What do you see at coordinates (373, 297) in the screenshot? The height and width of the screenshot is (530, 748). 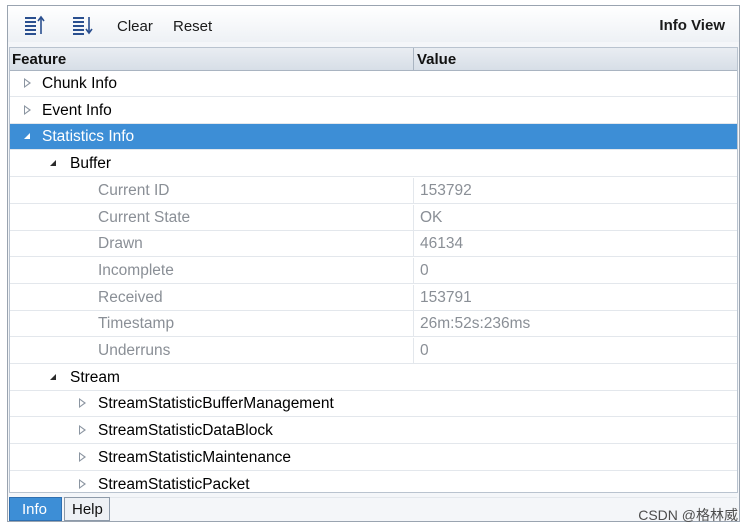 I see `tree-row: Received 153791` at bounding box center [373, 297].